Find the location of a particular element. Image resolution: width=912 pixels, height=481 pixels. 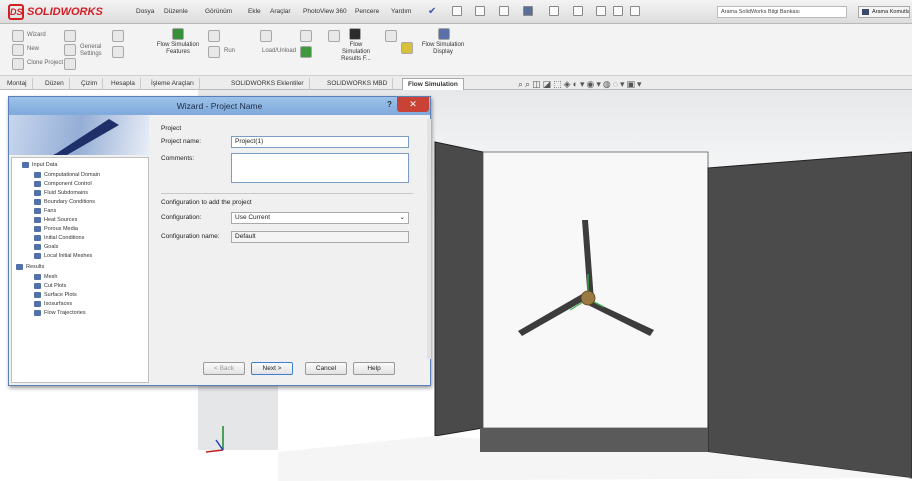

help-button: Help is located at coordinates (374, 368).